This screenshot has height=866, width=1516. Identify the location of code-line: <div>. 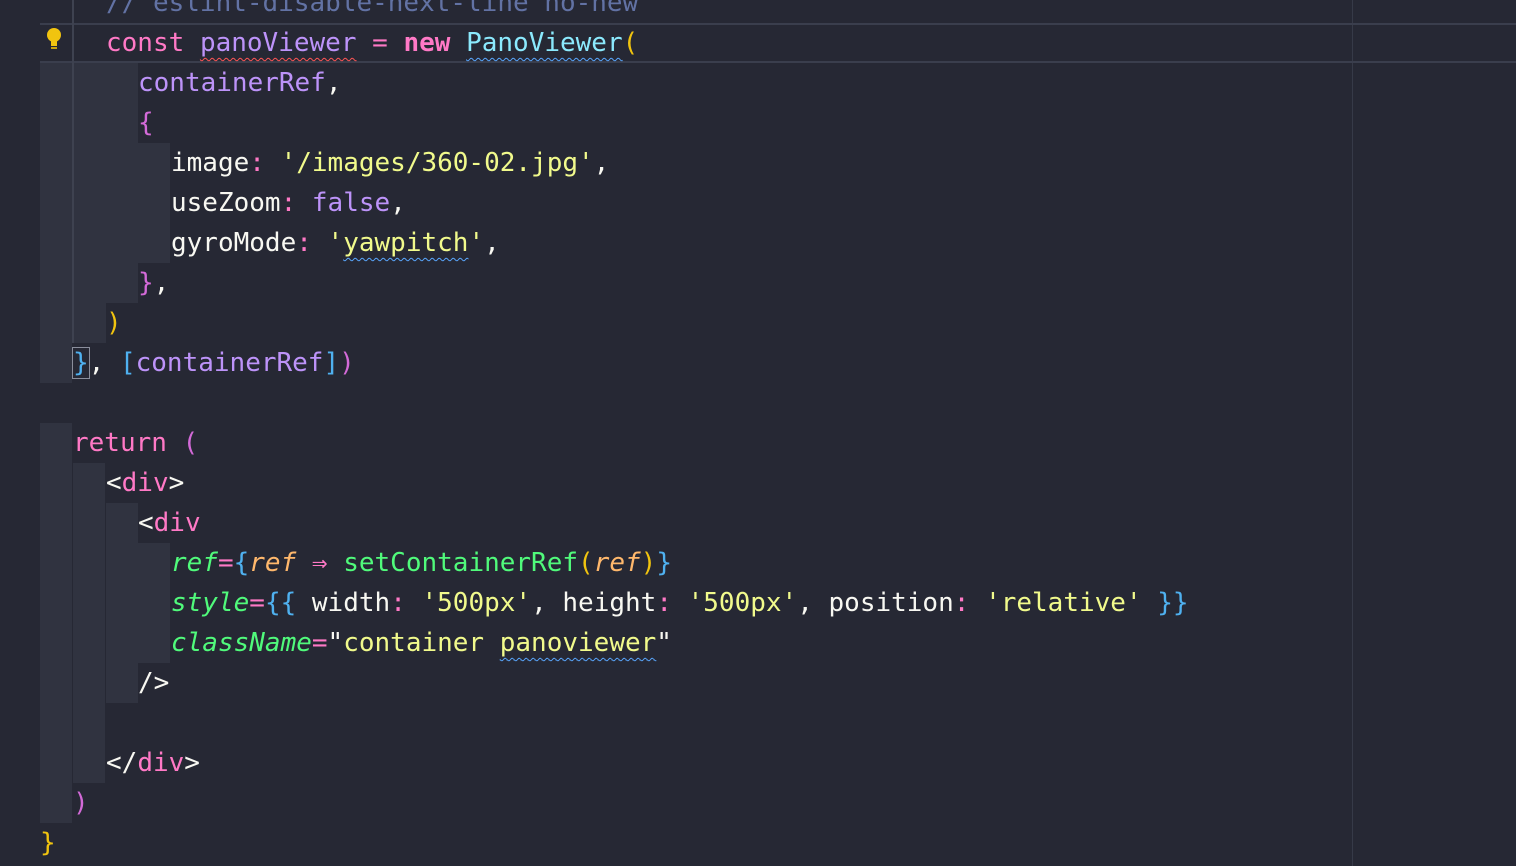
(758, 483).